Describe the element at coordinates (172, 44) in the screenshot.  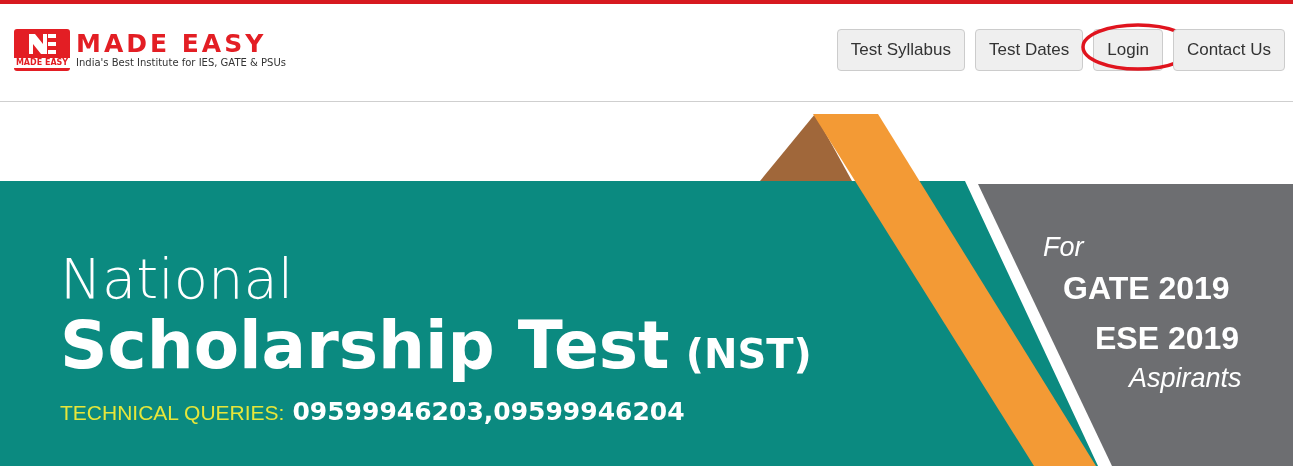
I see `logo-wordmark: MADE EASY` at that location.